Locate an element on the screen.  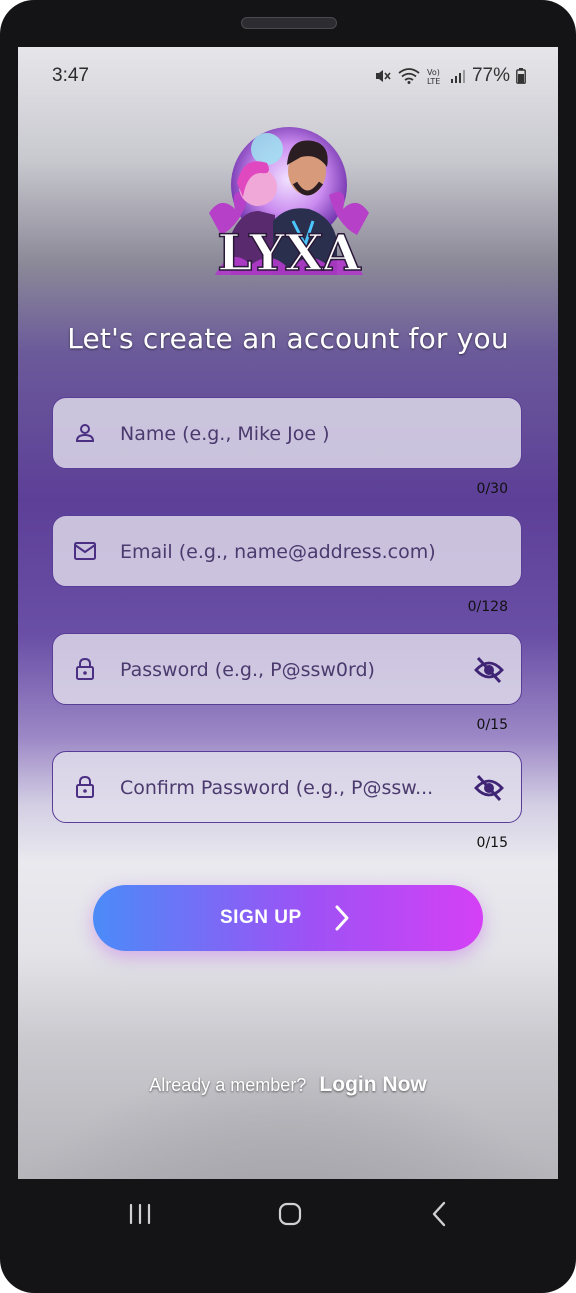
volte-icon: Vo) LTE is located at coordinates (433, 76).